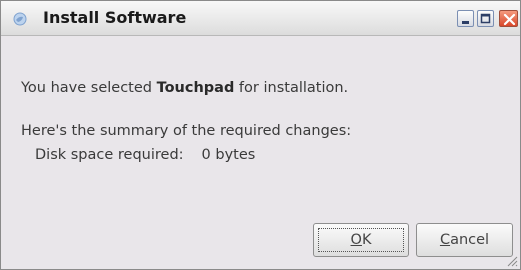  I want to click on cancel-label-rest: ancel, so click(470, 240).